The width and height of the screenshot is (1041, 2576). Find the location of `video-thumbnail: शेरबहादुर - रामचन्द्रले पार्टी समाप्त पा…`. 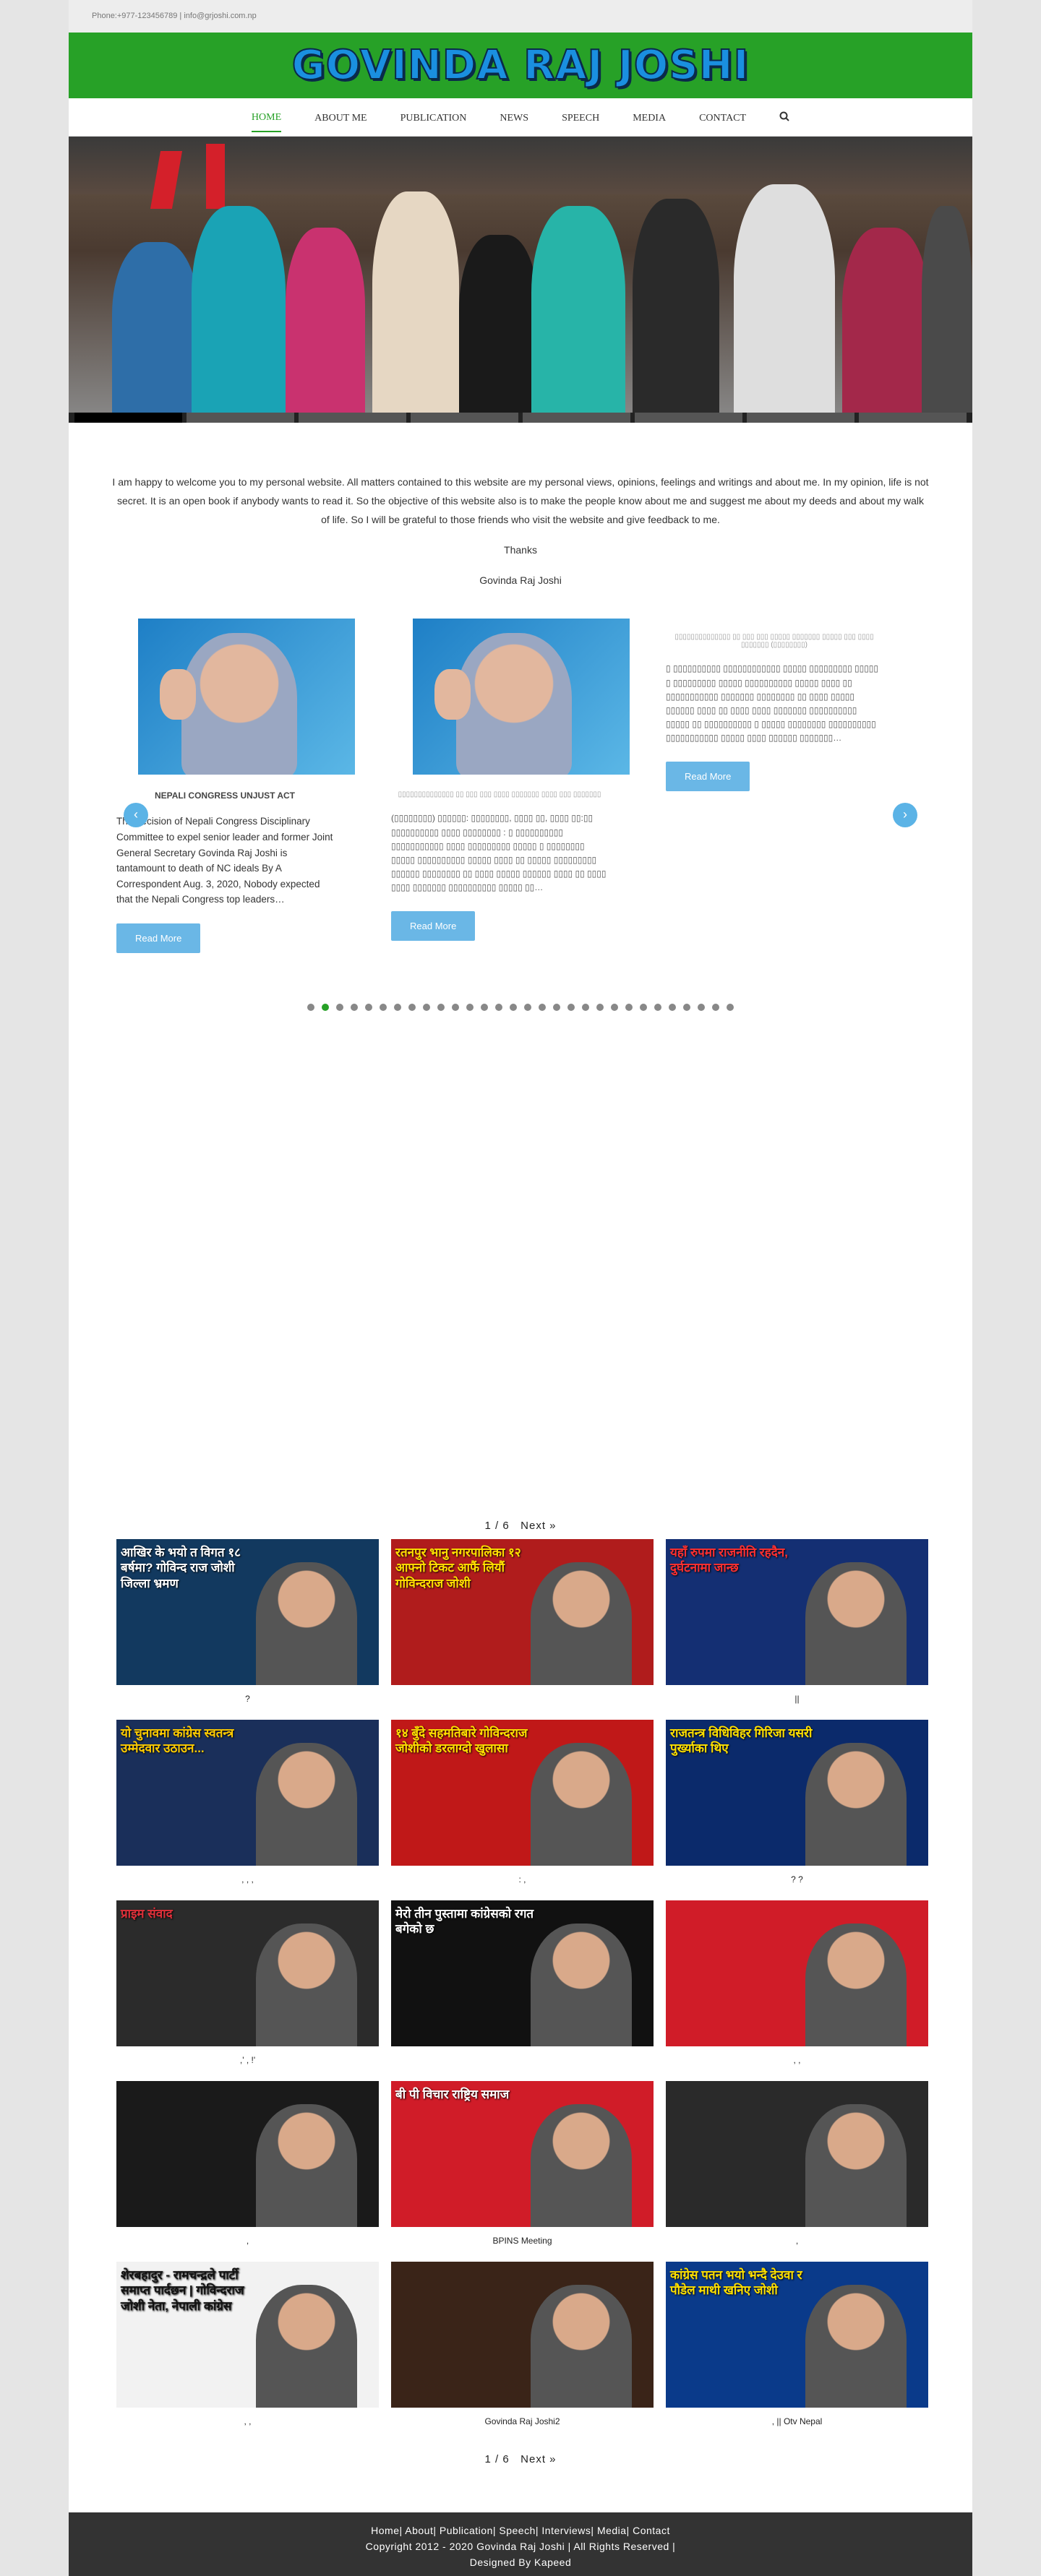

video-thumbnail: शेरबहादुर - रामचन्द्रले पार्टी समाप्त पा… is located at coordinates (247, 2335).